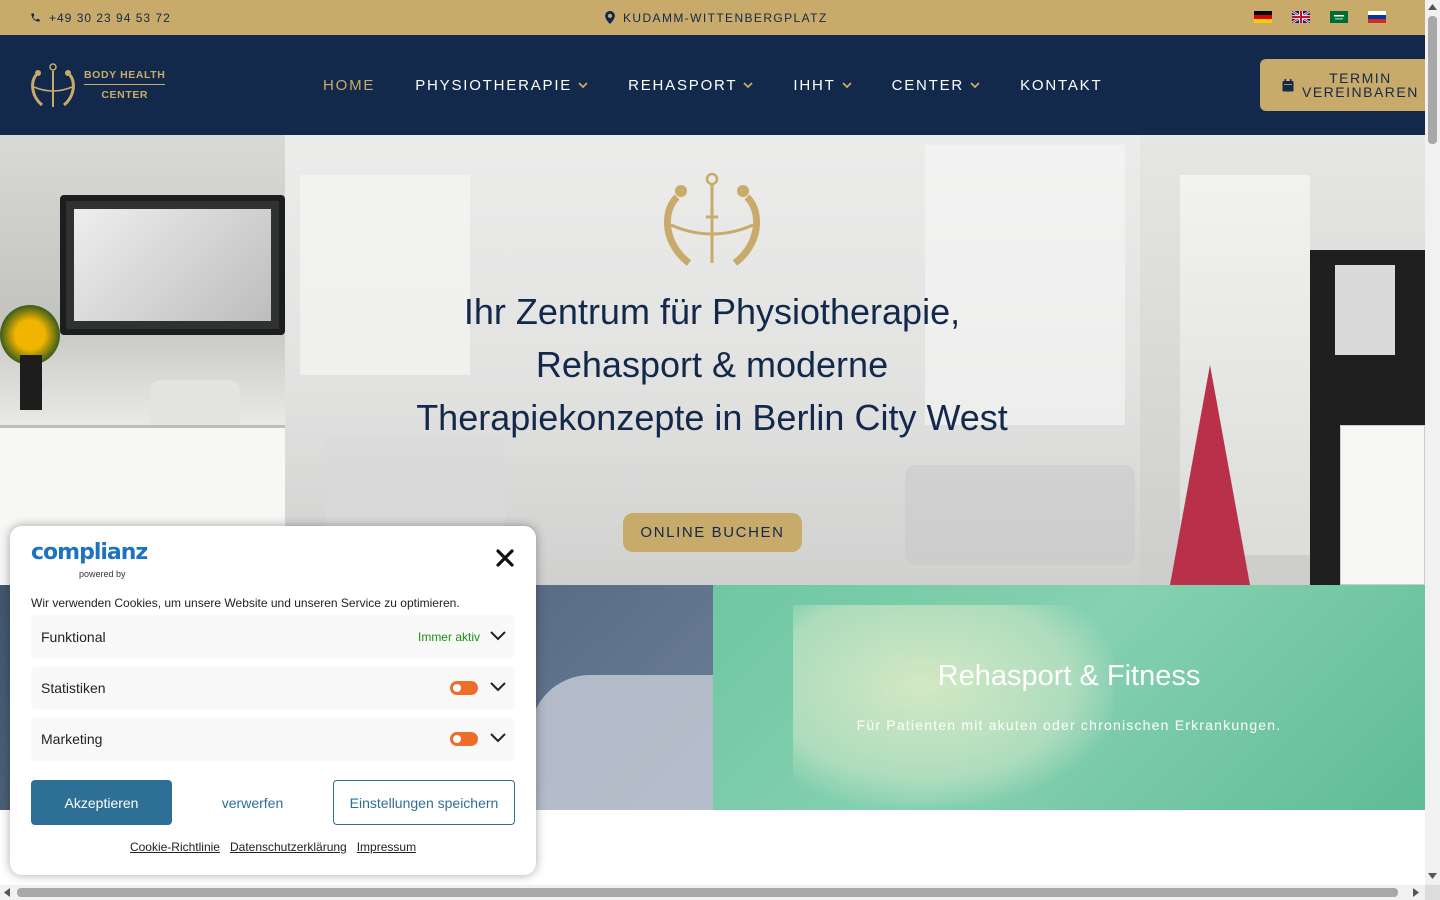 Image resolution: width=1440 pixels, height=900 pixels. What do you see at coordinates (1069, 676) in the screenshot?
I see `tile-title: Rehasport & Fitness` at bounding box center [1069, 676].